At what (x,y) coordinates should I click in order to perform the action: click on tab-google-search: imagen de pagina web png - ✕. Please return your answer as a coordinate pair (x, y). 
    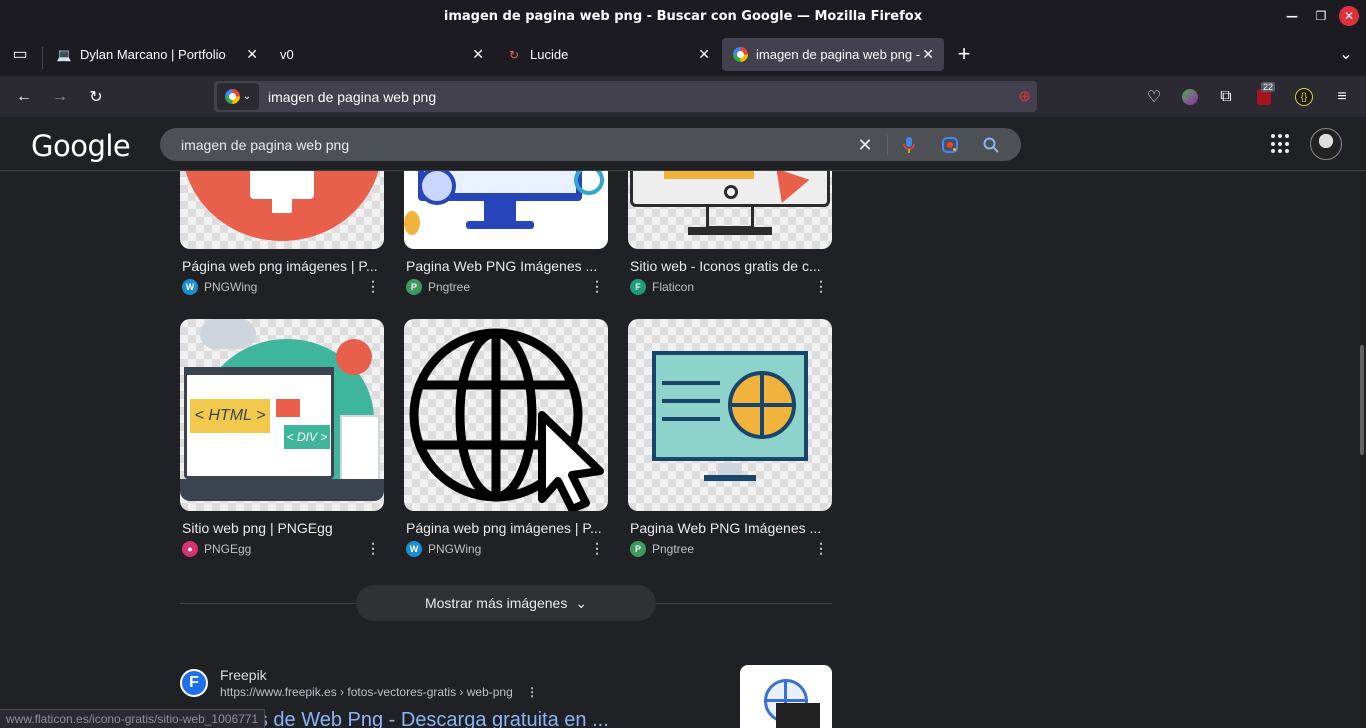
    Looking at the image, I should click on (833, 54).